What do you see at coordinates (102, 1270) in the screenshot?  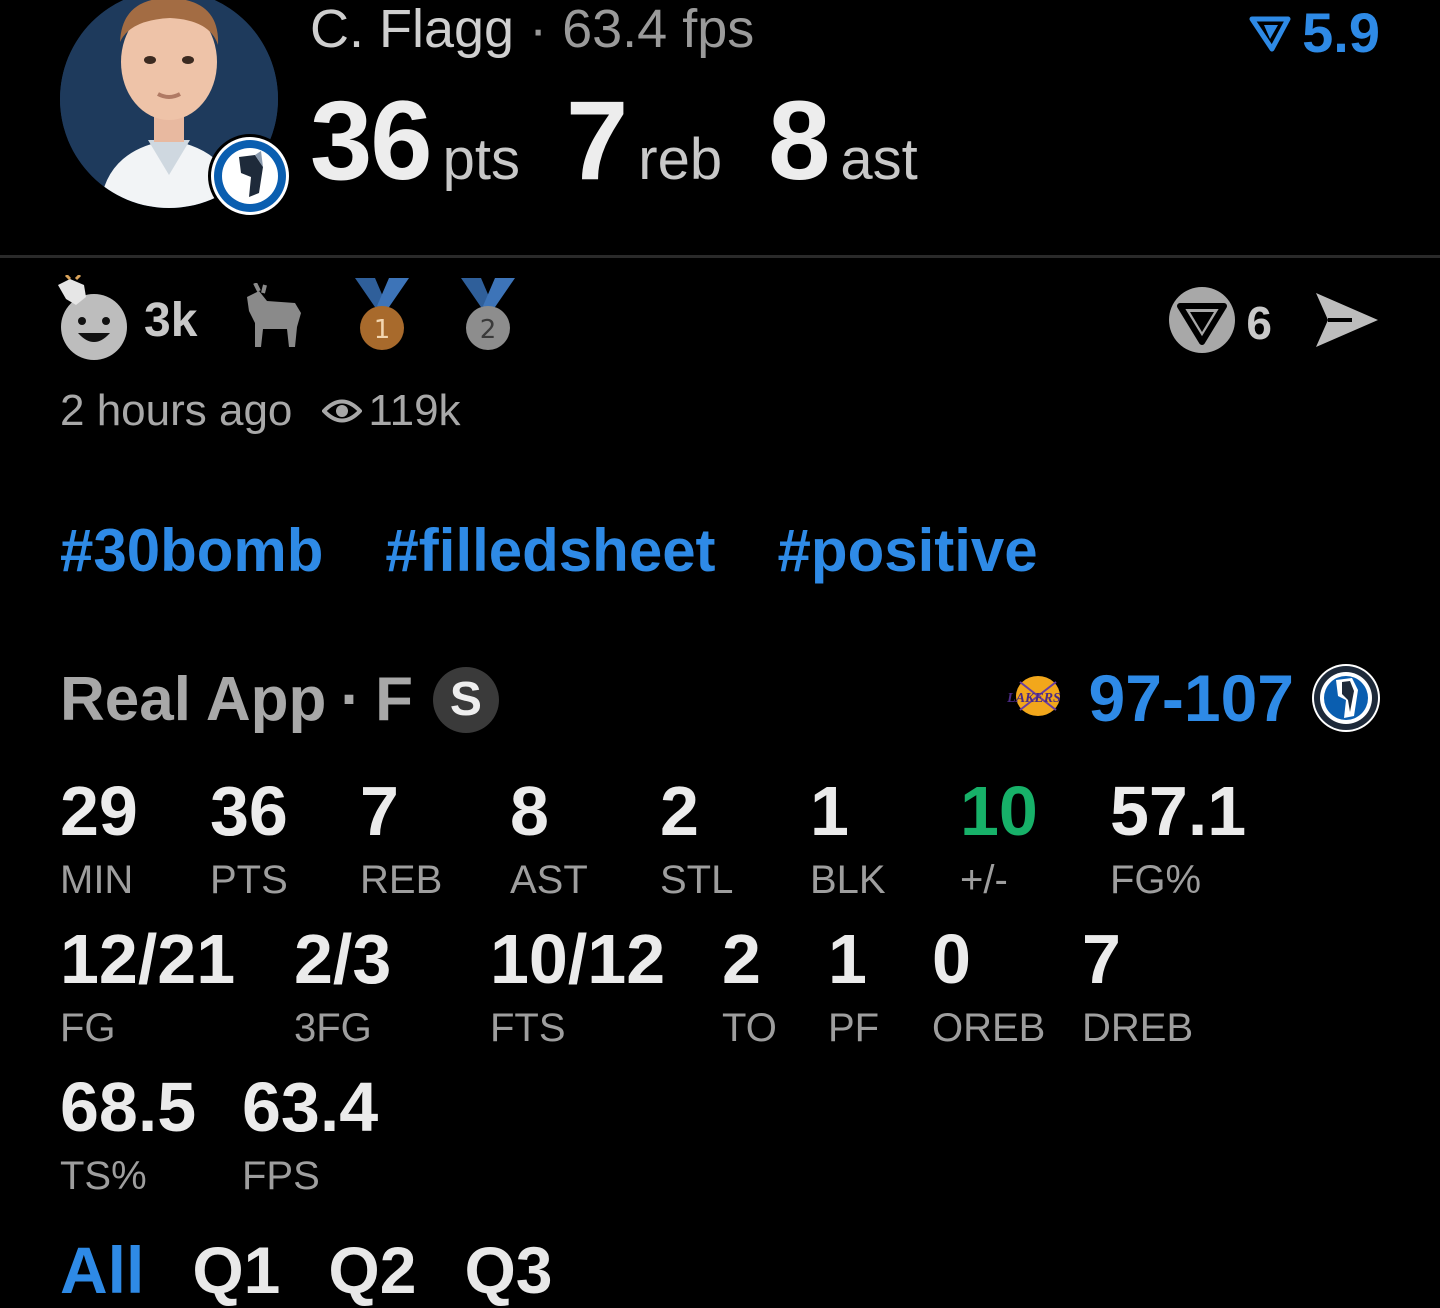 I see `tab-all: All` at bounding box center [102, 1270].